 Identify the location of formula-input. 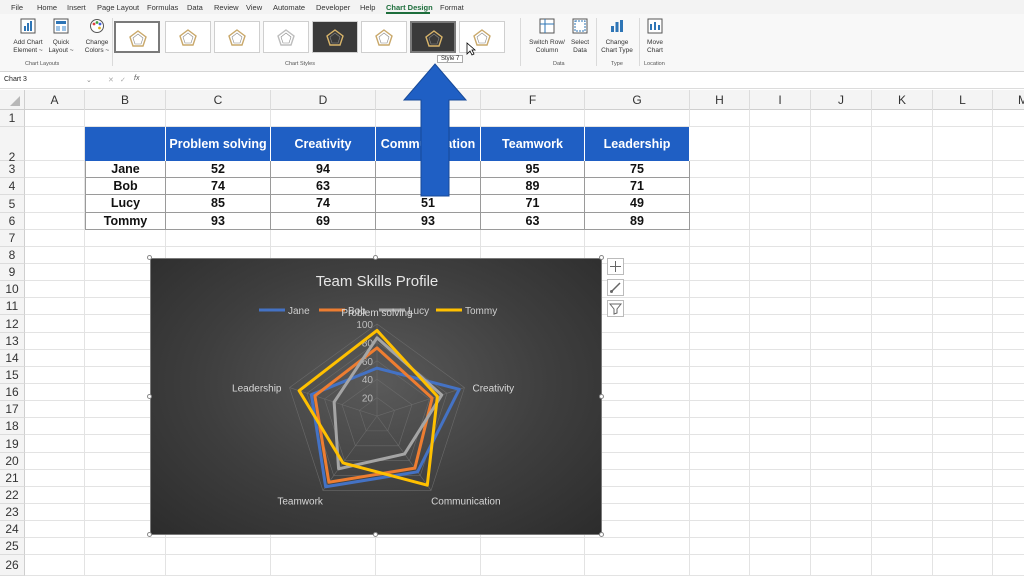
(583, 81).